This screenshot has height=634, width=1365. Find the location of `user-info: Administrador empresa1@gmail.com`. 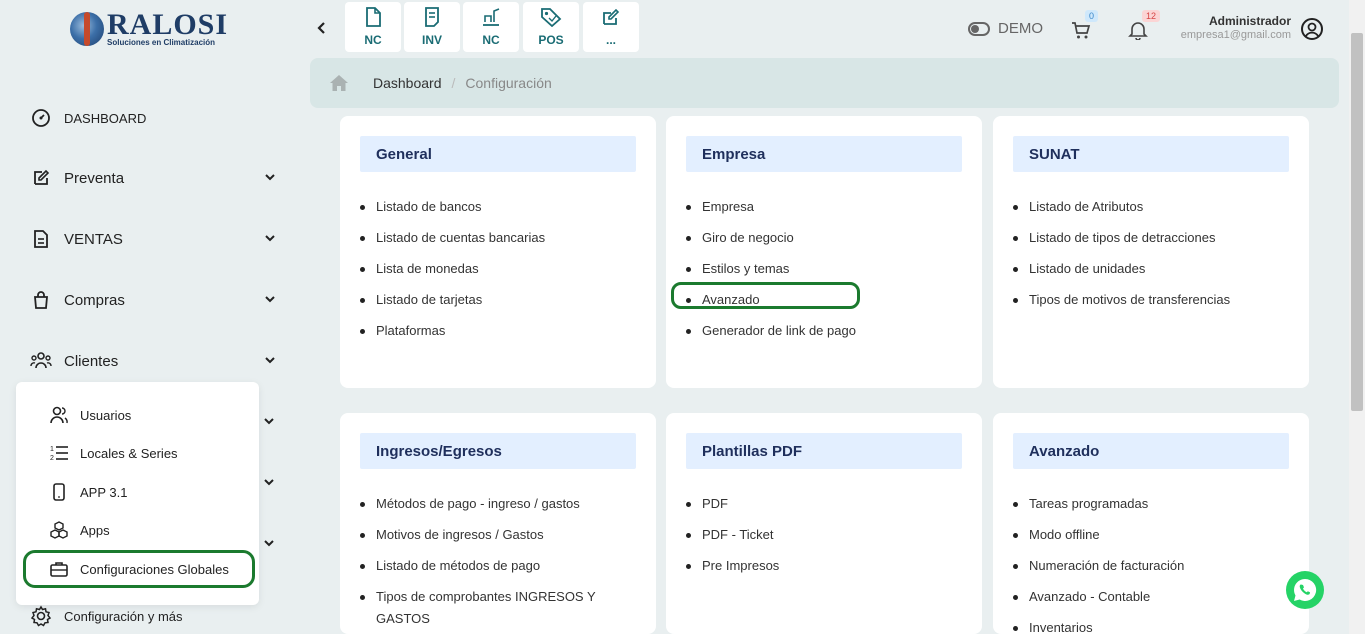

user-info: Administrador empresa1@gmail.com is located at coordinates (1236, 27).